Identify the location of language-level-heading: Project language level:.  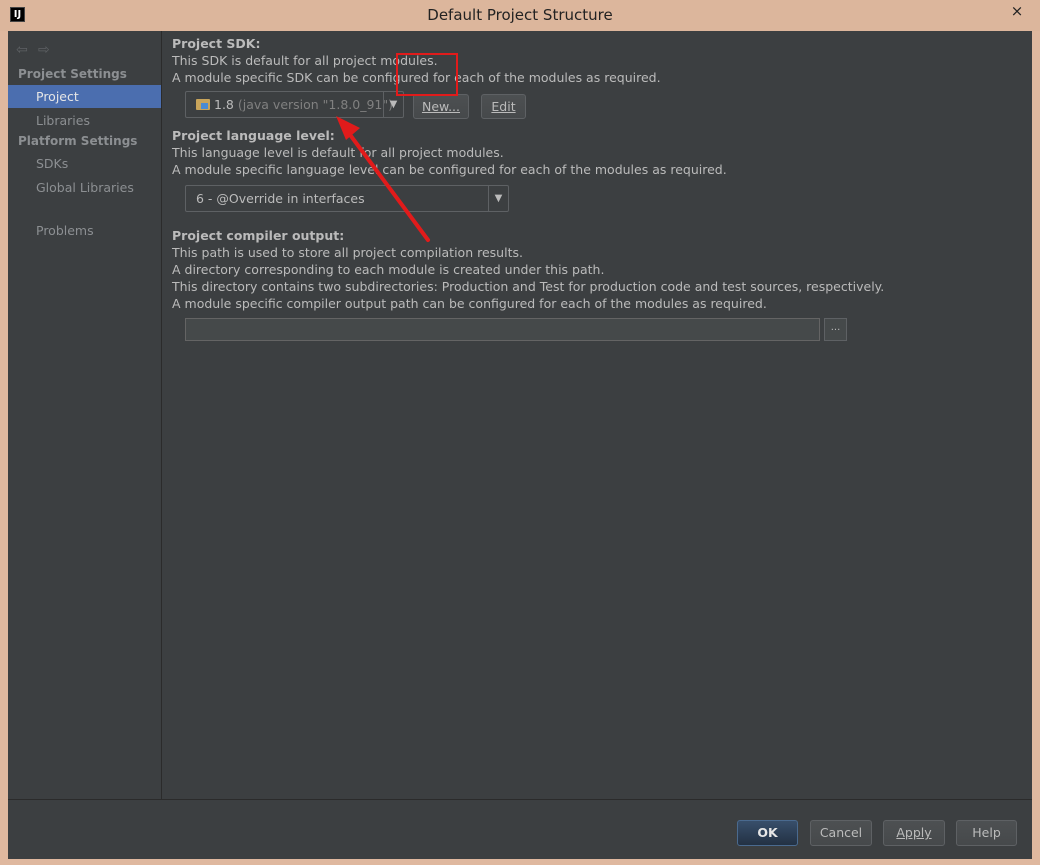
(253, 135).